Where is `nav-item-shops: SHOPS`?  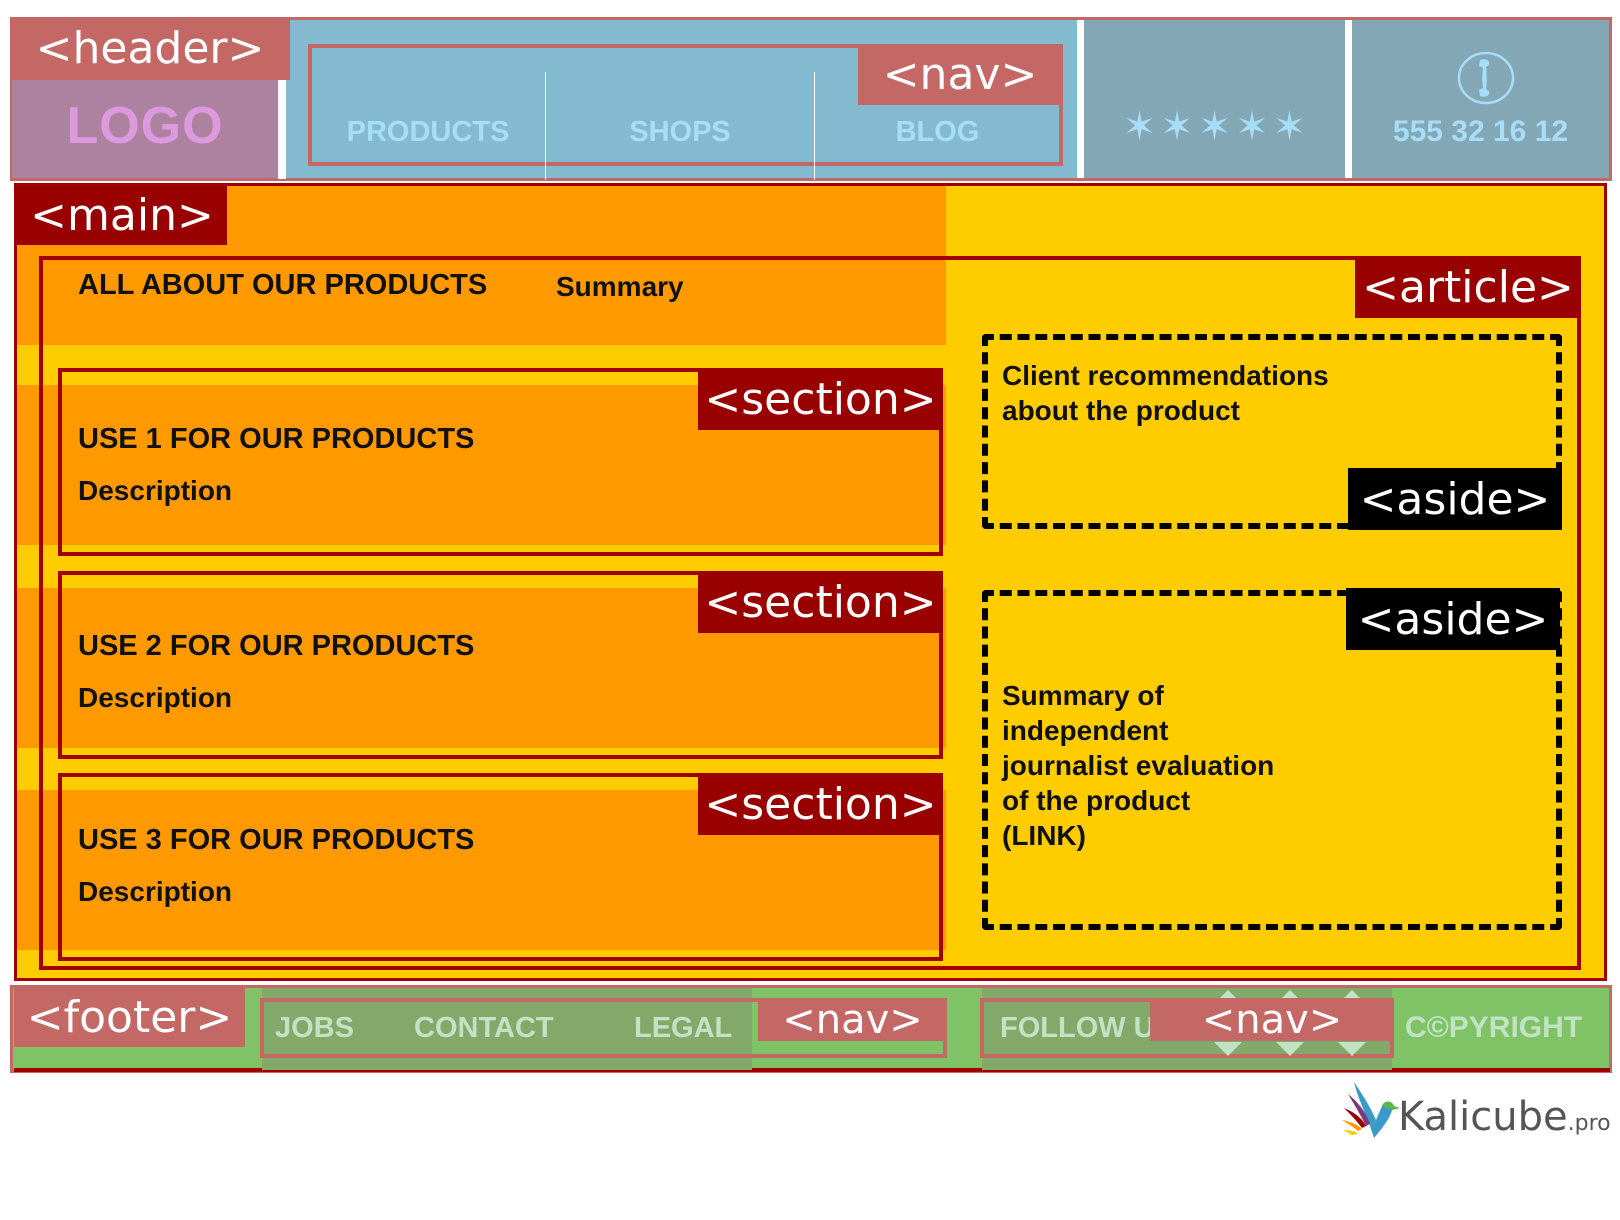
nav-item-shops: SHOPS is located at coordinates (680, 132).